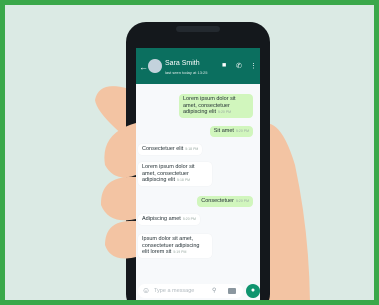 The height and width of the screenshot is (305, 379). I want to click on fingers, so click(118, 191).